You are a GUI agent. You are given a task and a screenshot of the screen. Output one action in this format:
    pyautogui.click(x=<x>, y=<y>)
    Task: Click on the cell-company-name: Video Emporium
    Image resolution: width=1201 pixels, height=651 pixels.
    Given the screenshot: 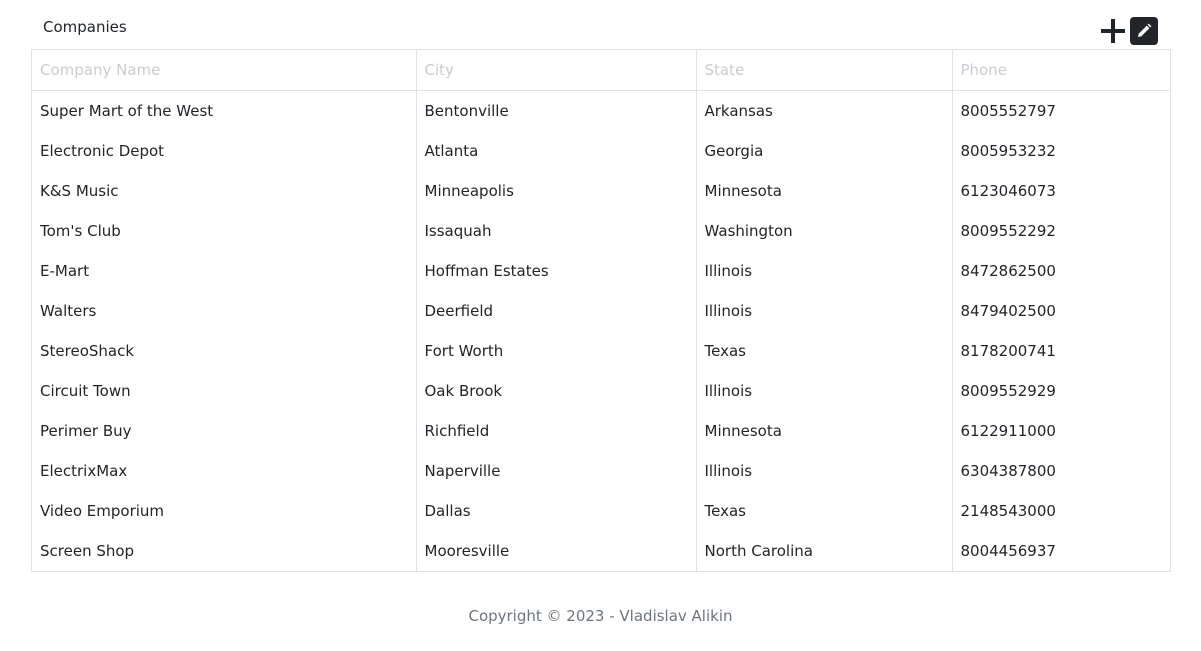 What is the action you would take?
    pyautogui.click(x=224, y=511)
    